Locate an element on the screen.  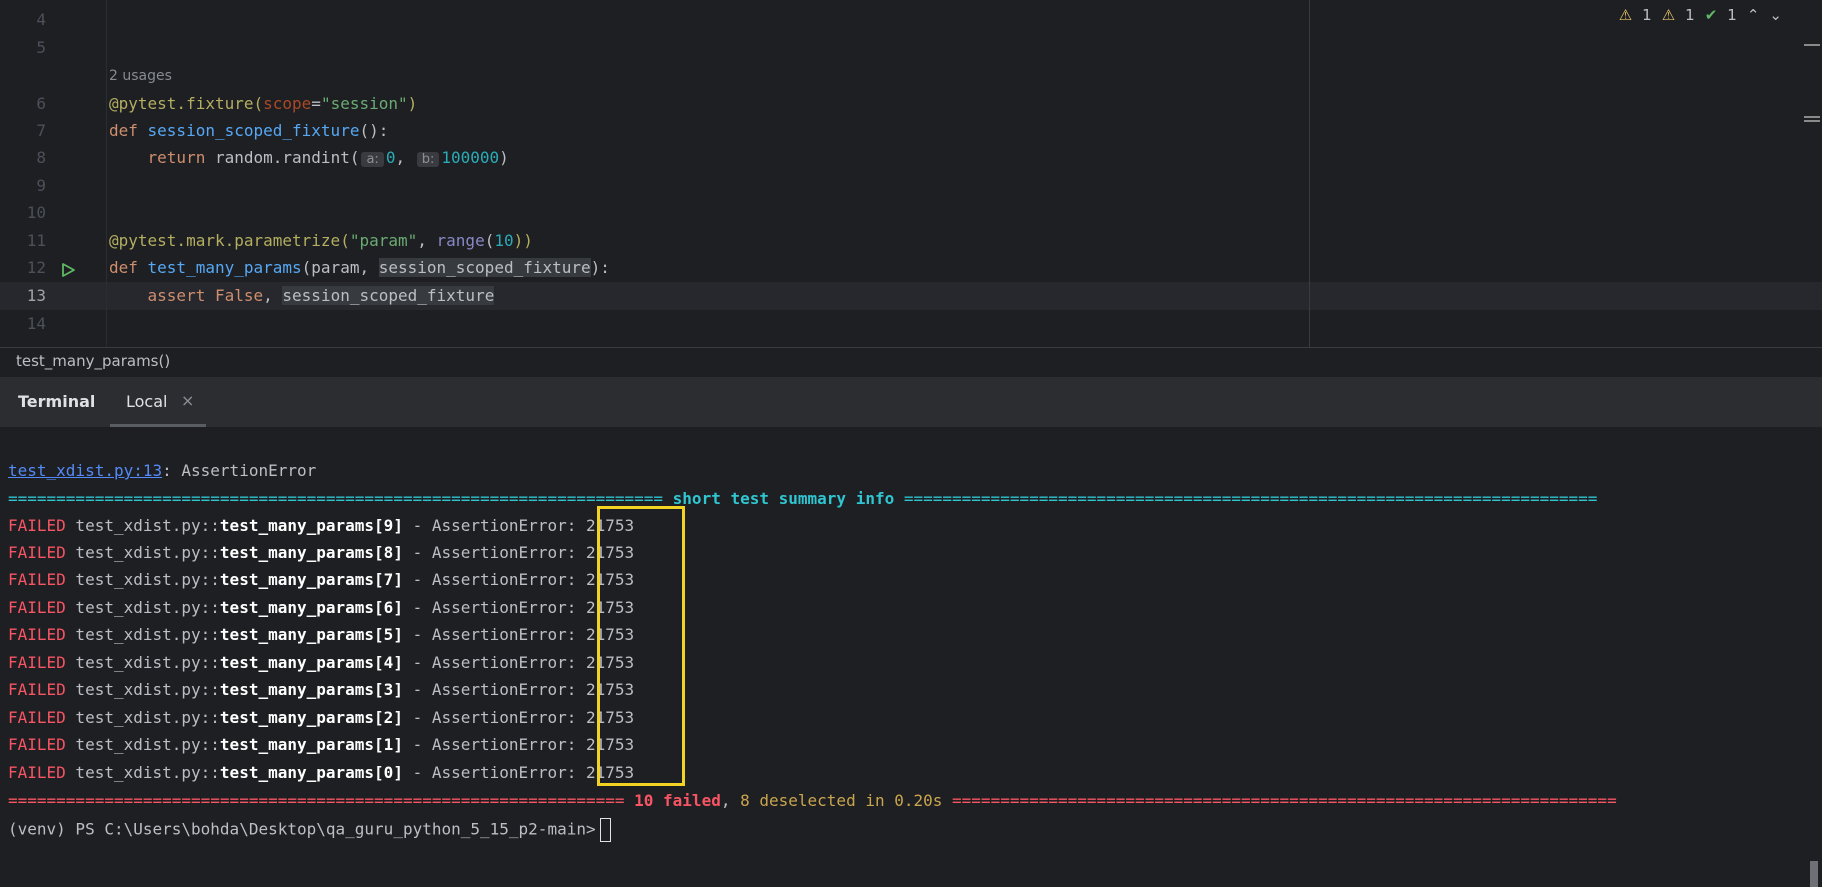
code-line-6: @pytest.fixture(scope="session") is located at coordinates (263, 103).